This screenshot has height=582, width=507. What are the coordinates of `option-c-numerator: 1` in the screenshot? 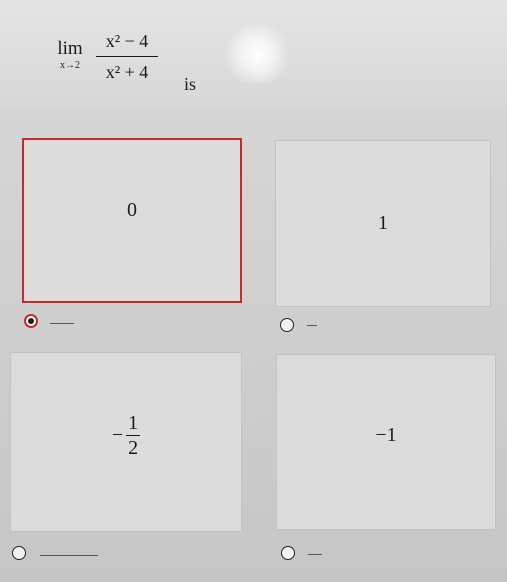 It's located at (133, 422).